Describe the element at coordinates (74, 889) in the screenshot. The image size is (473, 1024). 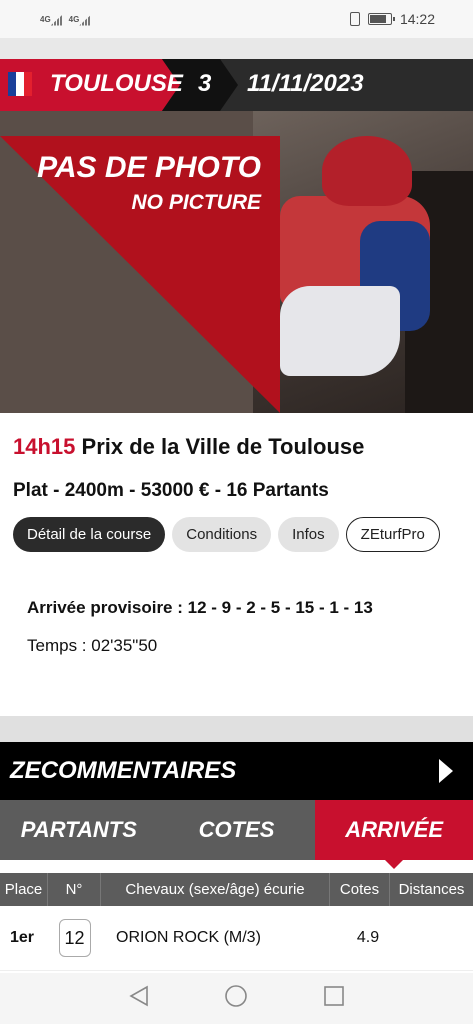
I see `col-number: N°` at that location.